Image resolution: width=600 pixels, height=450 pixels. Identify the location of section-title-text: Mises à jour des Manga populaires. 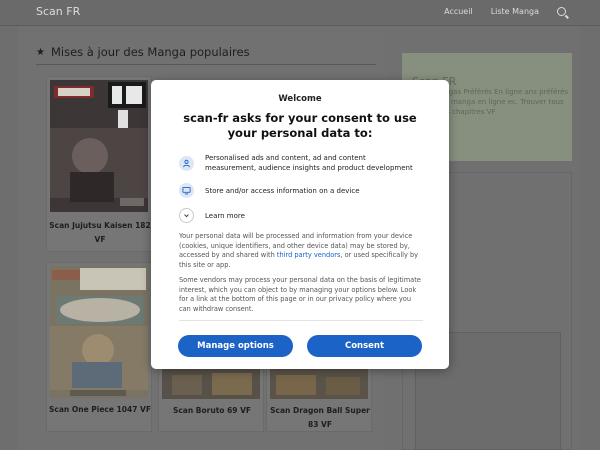
(150, 52).